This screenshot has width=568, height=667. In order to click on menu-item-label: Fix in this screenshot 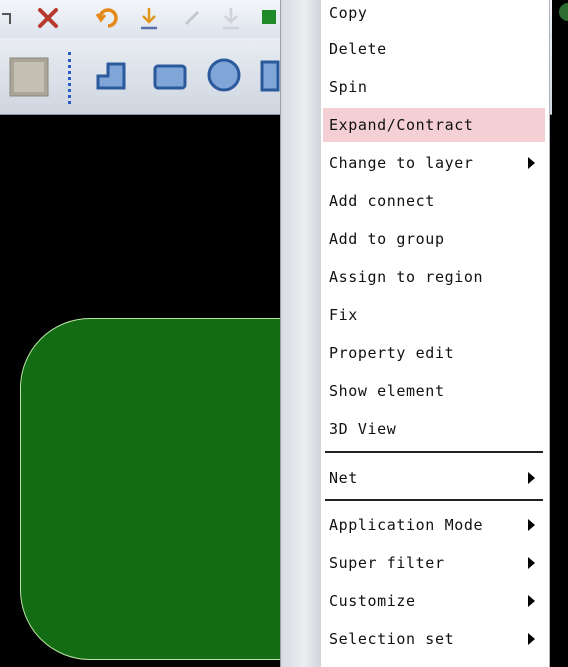, I will do `click(343, 315)`.